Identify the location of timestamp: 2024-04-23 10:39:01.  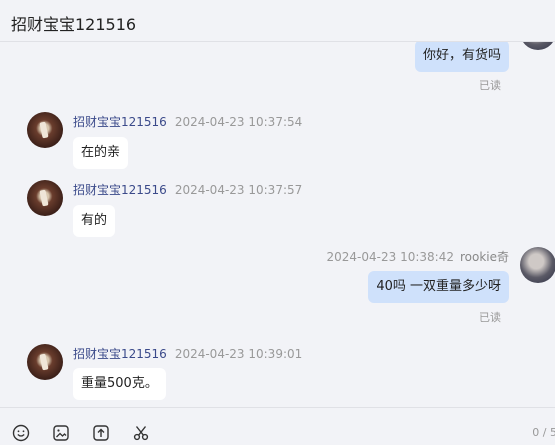
(238, 354).